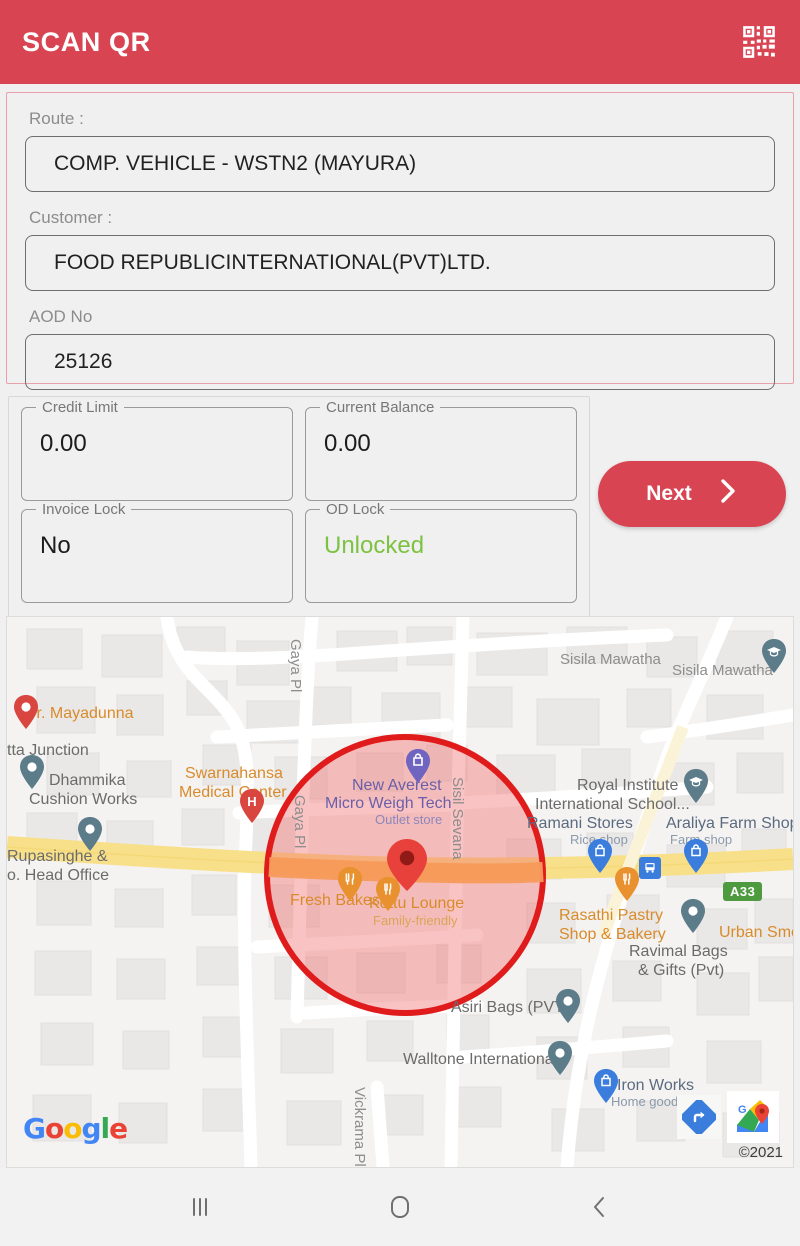 Image resolution: width=800 pixels, height=1246 pixels. What do you see at coordinates (86, 41) in the screenshot?
I see `page-title: SCAN QR` at bounding box center [86, 41].